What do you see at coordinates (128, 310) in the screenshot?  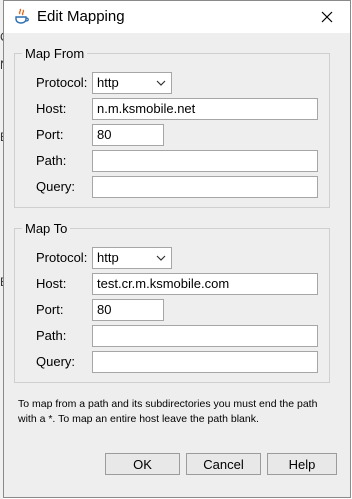 I see `to-port-input: 80` at bounding box center [128, 310].